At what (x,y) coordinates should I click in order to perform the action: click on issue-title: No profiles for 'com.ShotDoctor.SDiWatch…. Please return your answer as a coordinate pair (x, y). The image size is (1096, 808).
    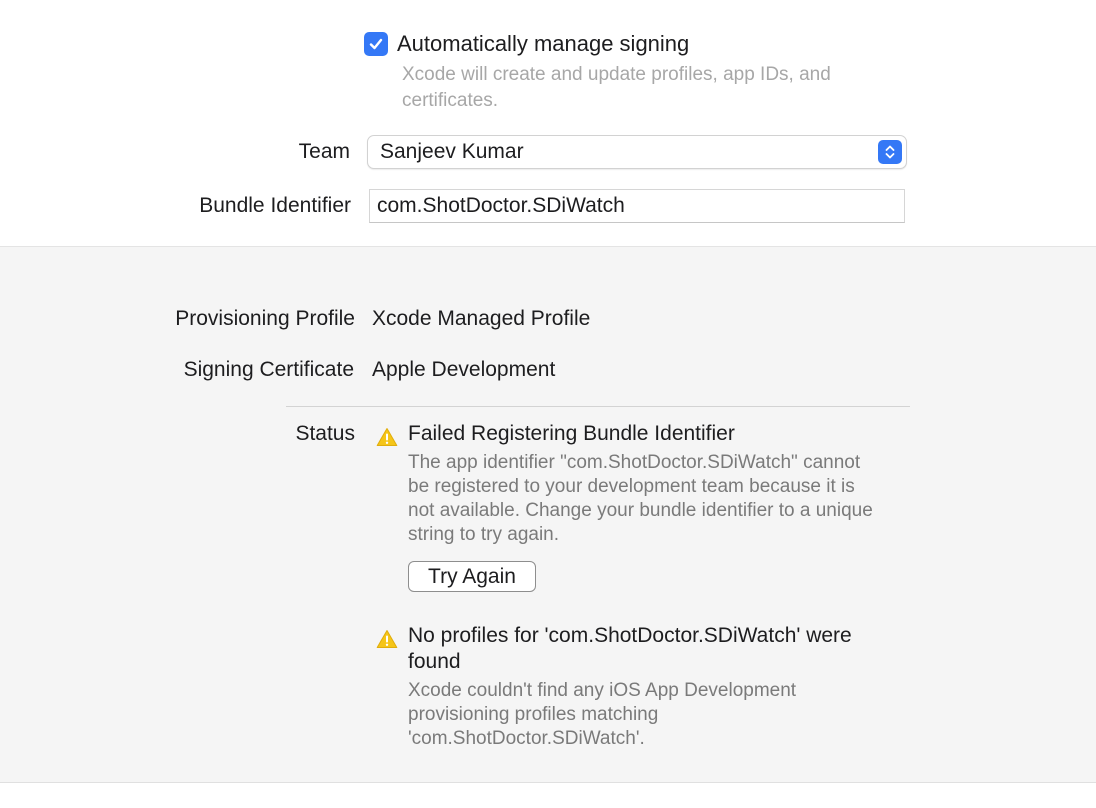
    Looking at the image, I should click on (630, 648).